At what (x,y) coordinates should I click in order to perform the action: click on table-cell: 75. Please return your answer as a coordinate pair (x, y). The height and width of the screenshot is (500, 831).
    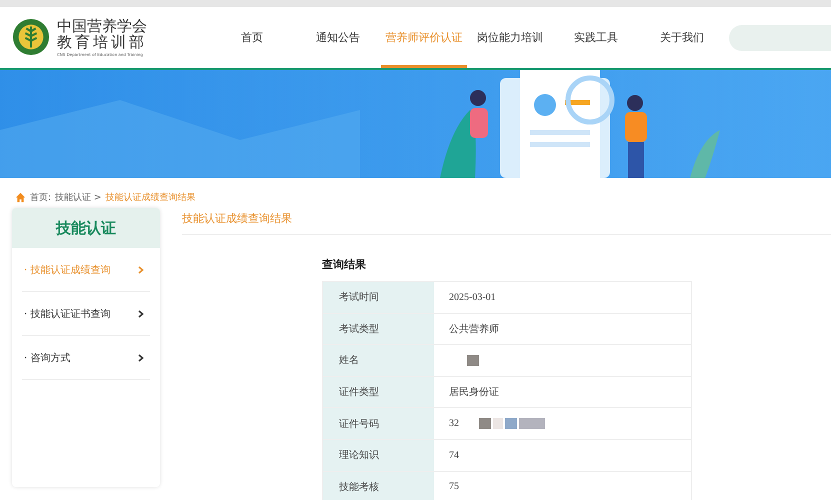
    Looking at the image, I should click on (454, 486).